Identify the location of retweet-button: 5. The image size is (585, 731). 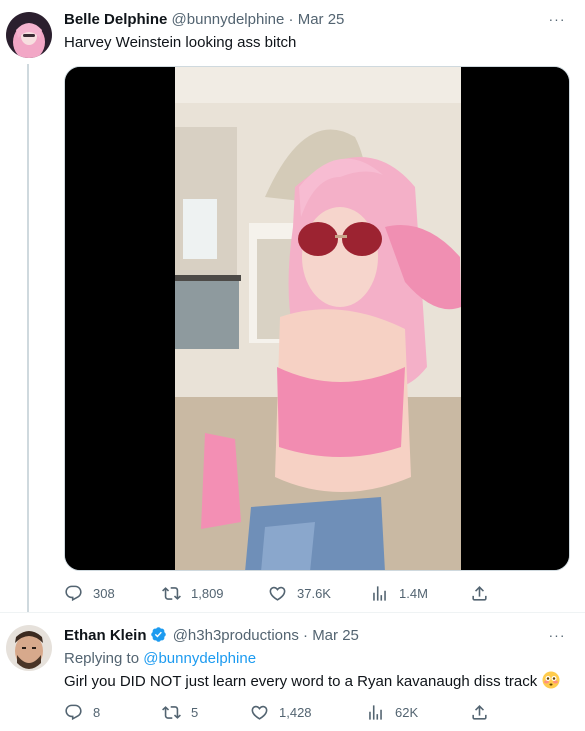
(180, 712).